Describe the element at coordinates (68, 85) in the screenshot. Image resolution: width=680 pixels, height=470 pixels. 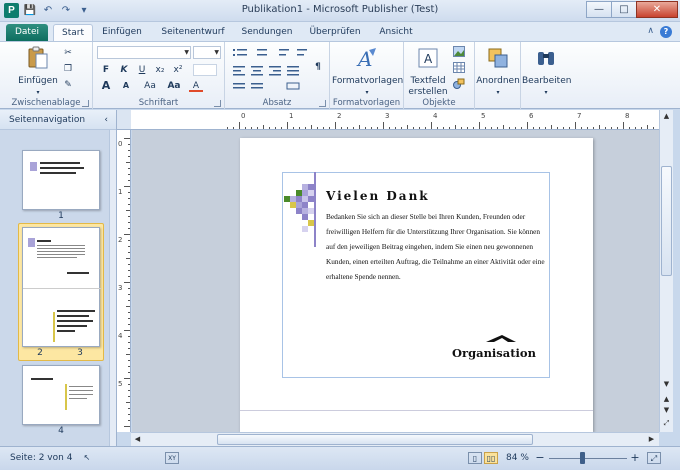
I see `format-painter-icon: ✎` at that location.